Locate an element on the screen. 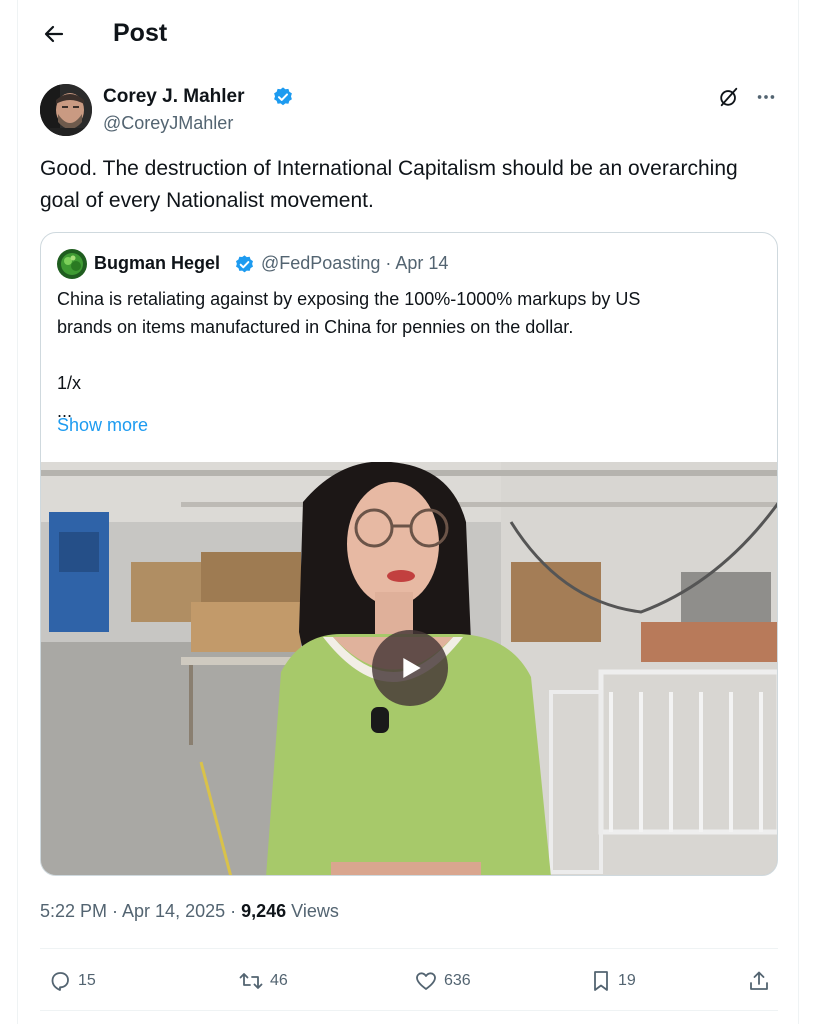 Image resolution: width=817 pixels, height=1024 pixels. post-timestamp: 5:22 PM · Apr 14, 2025 · 9,246 Views is located at coordinates (189, 911).